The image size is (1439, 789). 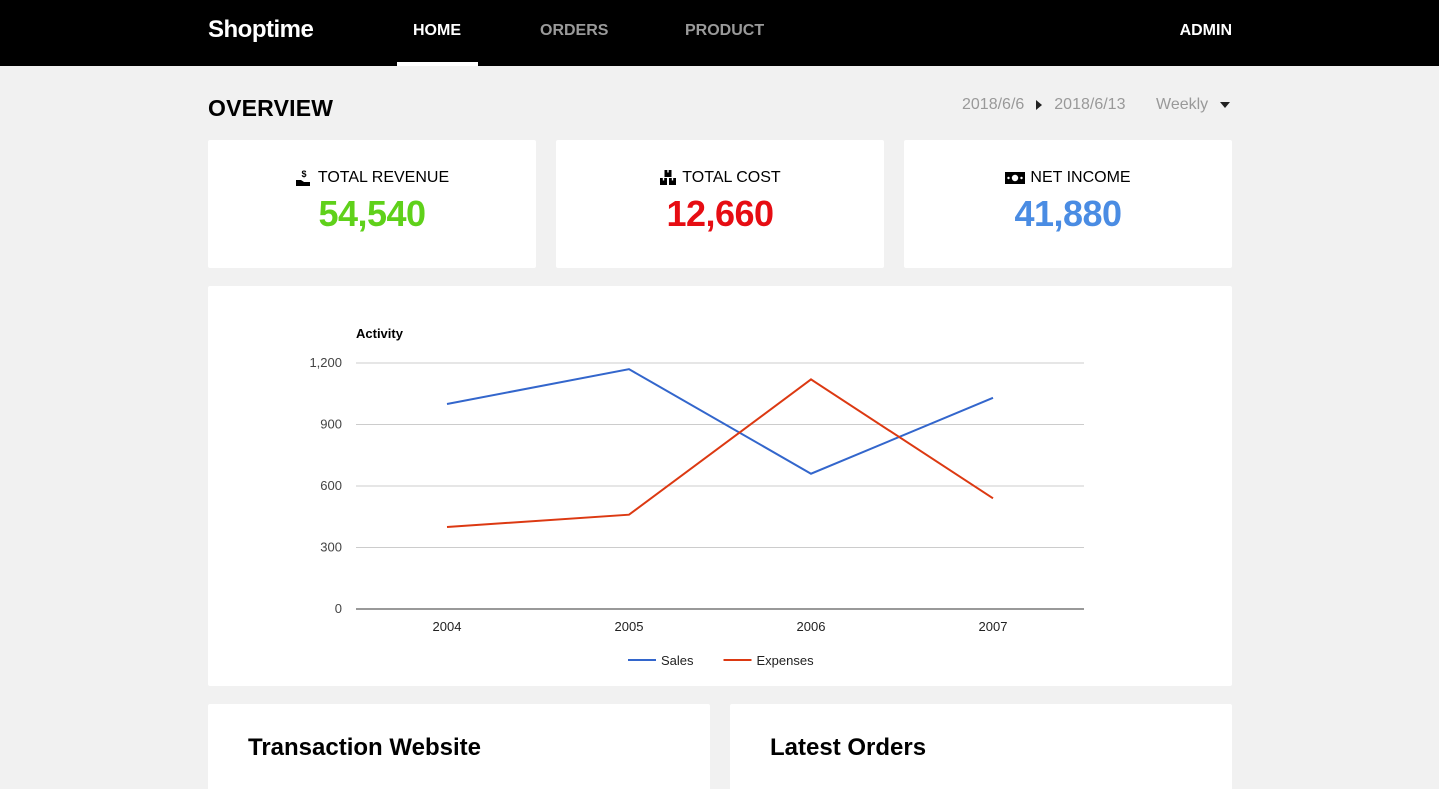 I want to click on y-tick-label: 900, so click(x=331, y=424).